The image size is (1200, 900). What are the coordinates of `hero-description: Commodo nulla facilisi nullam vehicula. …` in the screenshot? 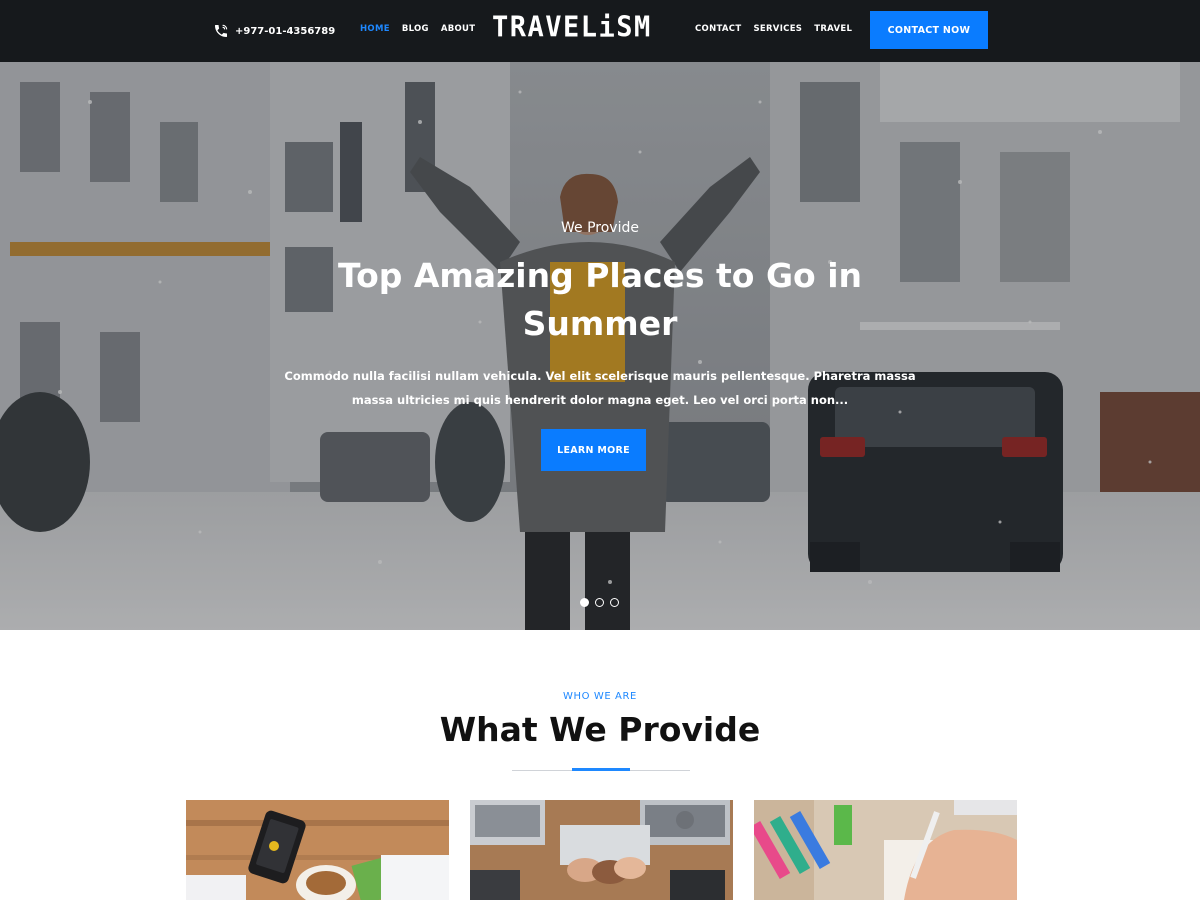 It's located at (600, 388).